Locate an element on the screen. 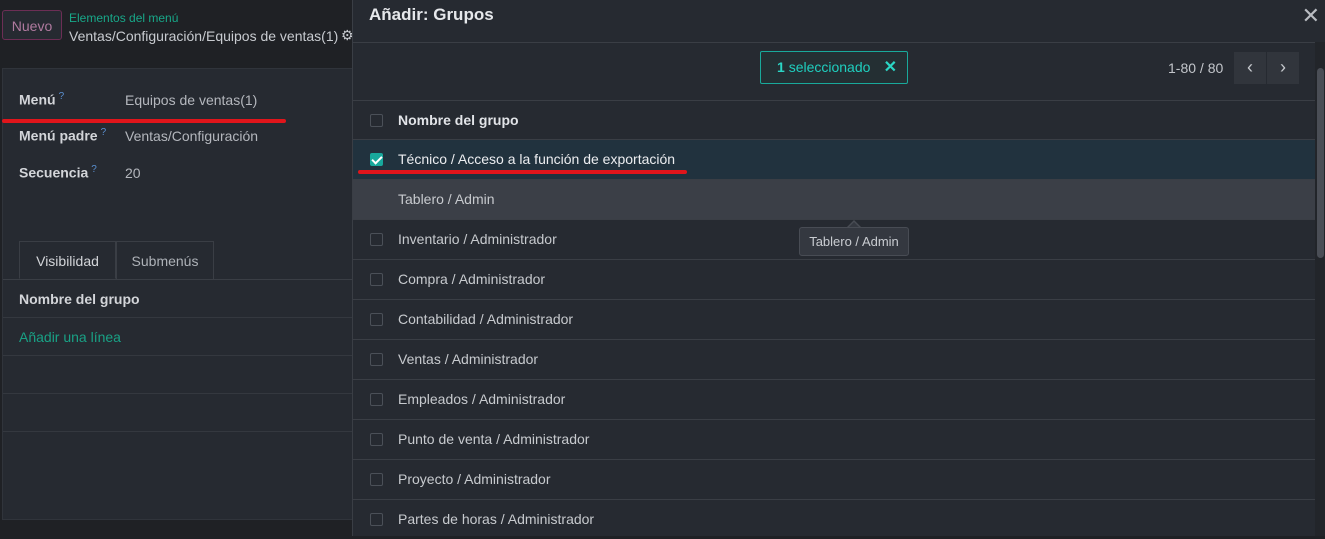 The width and height of the screenshot is (1325, 539). selection-count: 1 is located at coordinates (781, 67).